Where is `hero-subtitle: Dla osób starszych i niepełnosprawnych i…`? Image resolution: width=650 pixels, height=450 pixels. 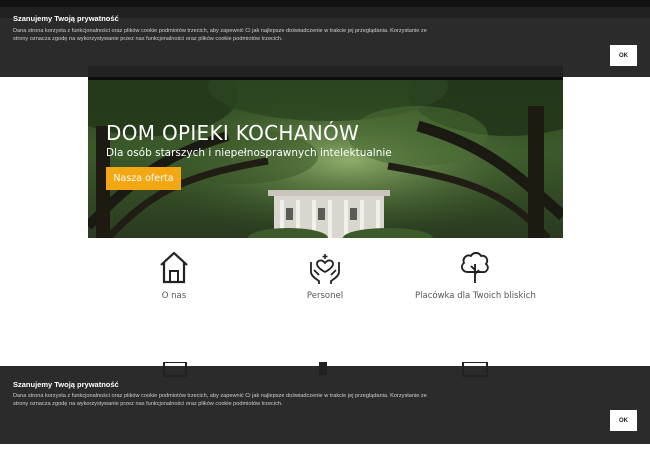 hero-subtitle: Dla osób starszych i niepełnosprawnych i… is located at coordinates (249, 153).